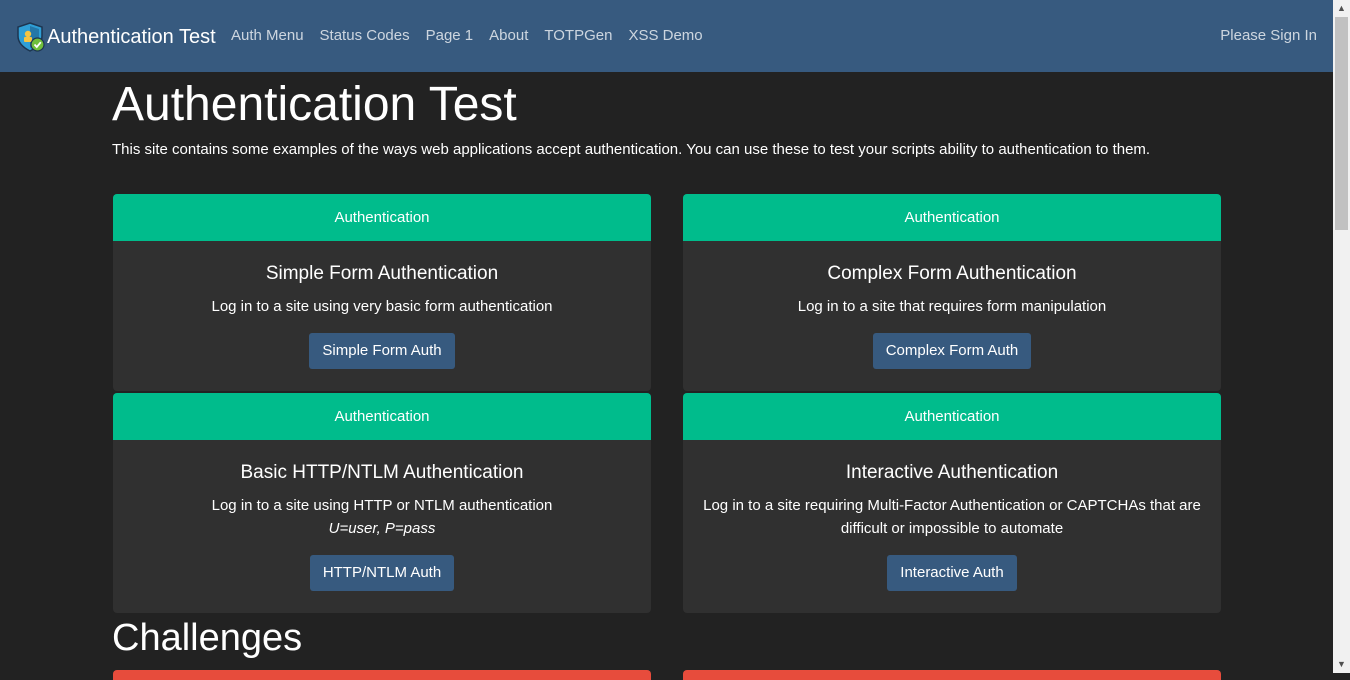  Describe the element at coordinates (508, 36) in the screenshot. I see `nav-link-about: About` at that location.